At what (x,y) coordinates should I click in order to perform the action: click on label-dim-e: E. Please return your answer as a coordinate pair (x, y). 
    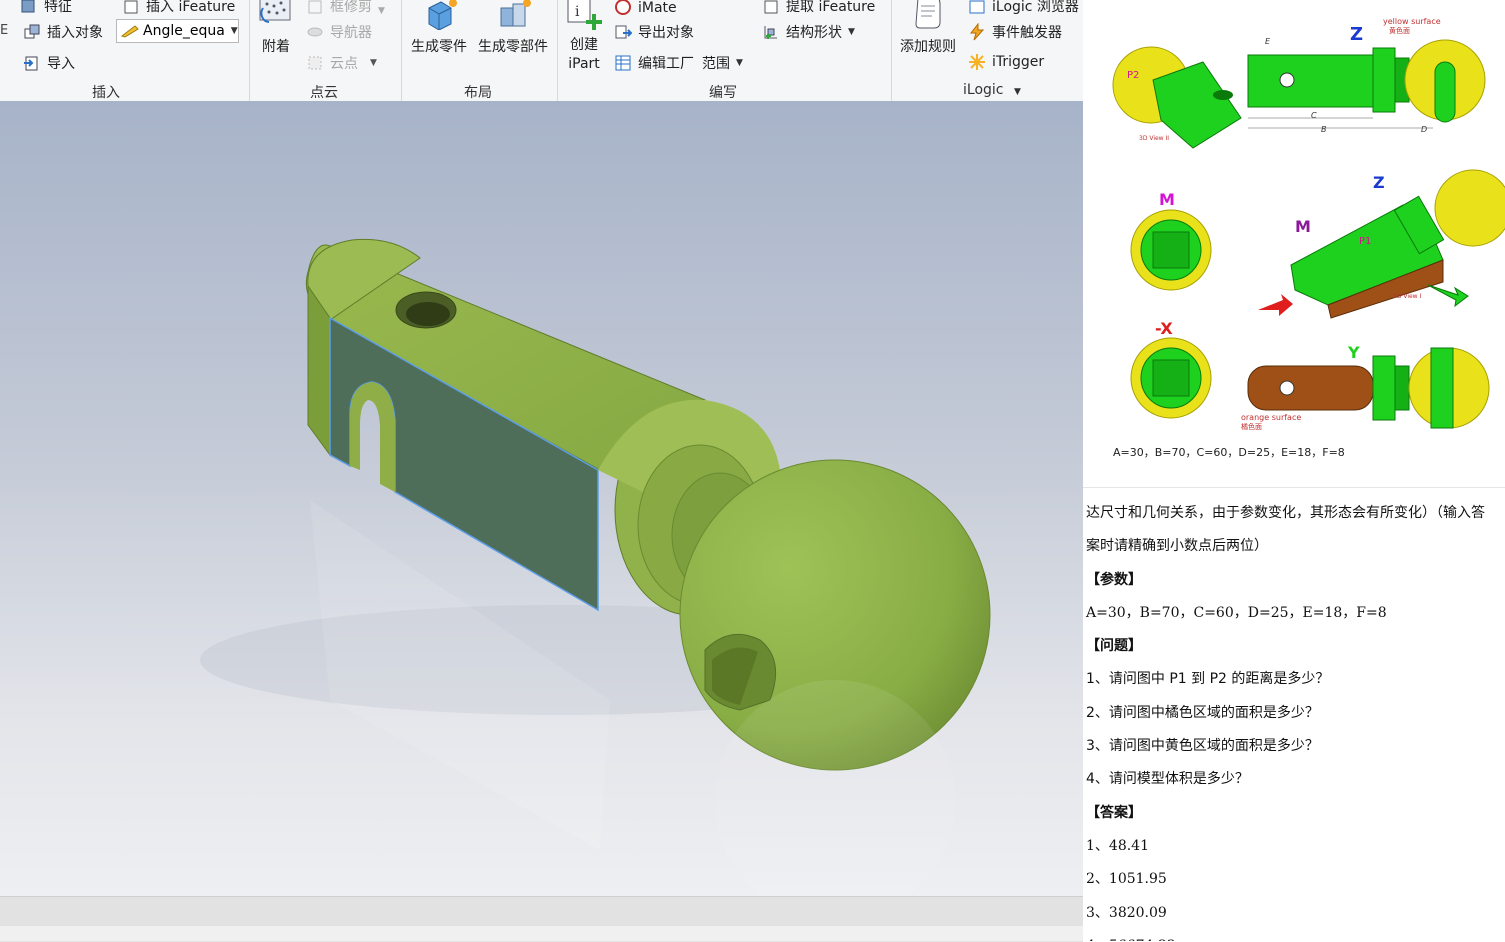
    Looking at the image, I should click on (1268, 41).